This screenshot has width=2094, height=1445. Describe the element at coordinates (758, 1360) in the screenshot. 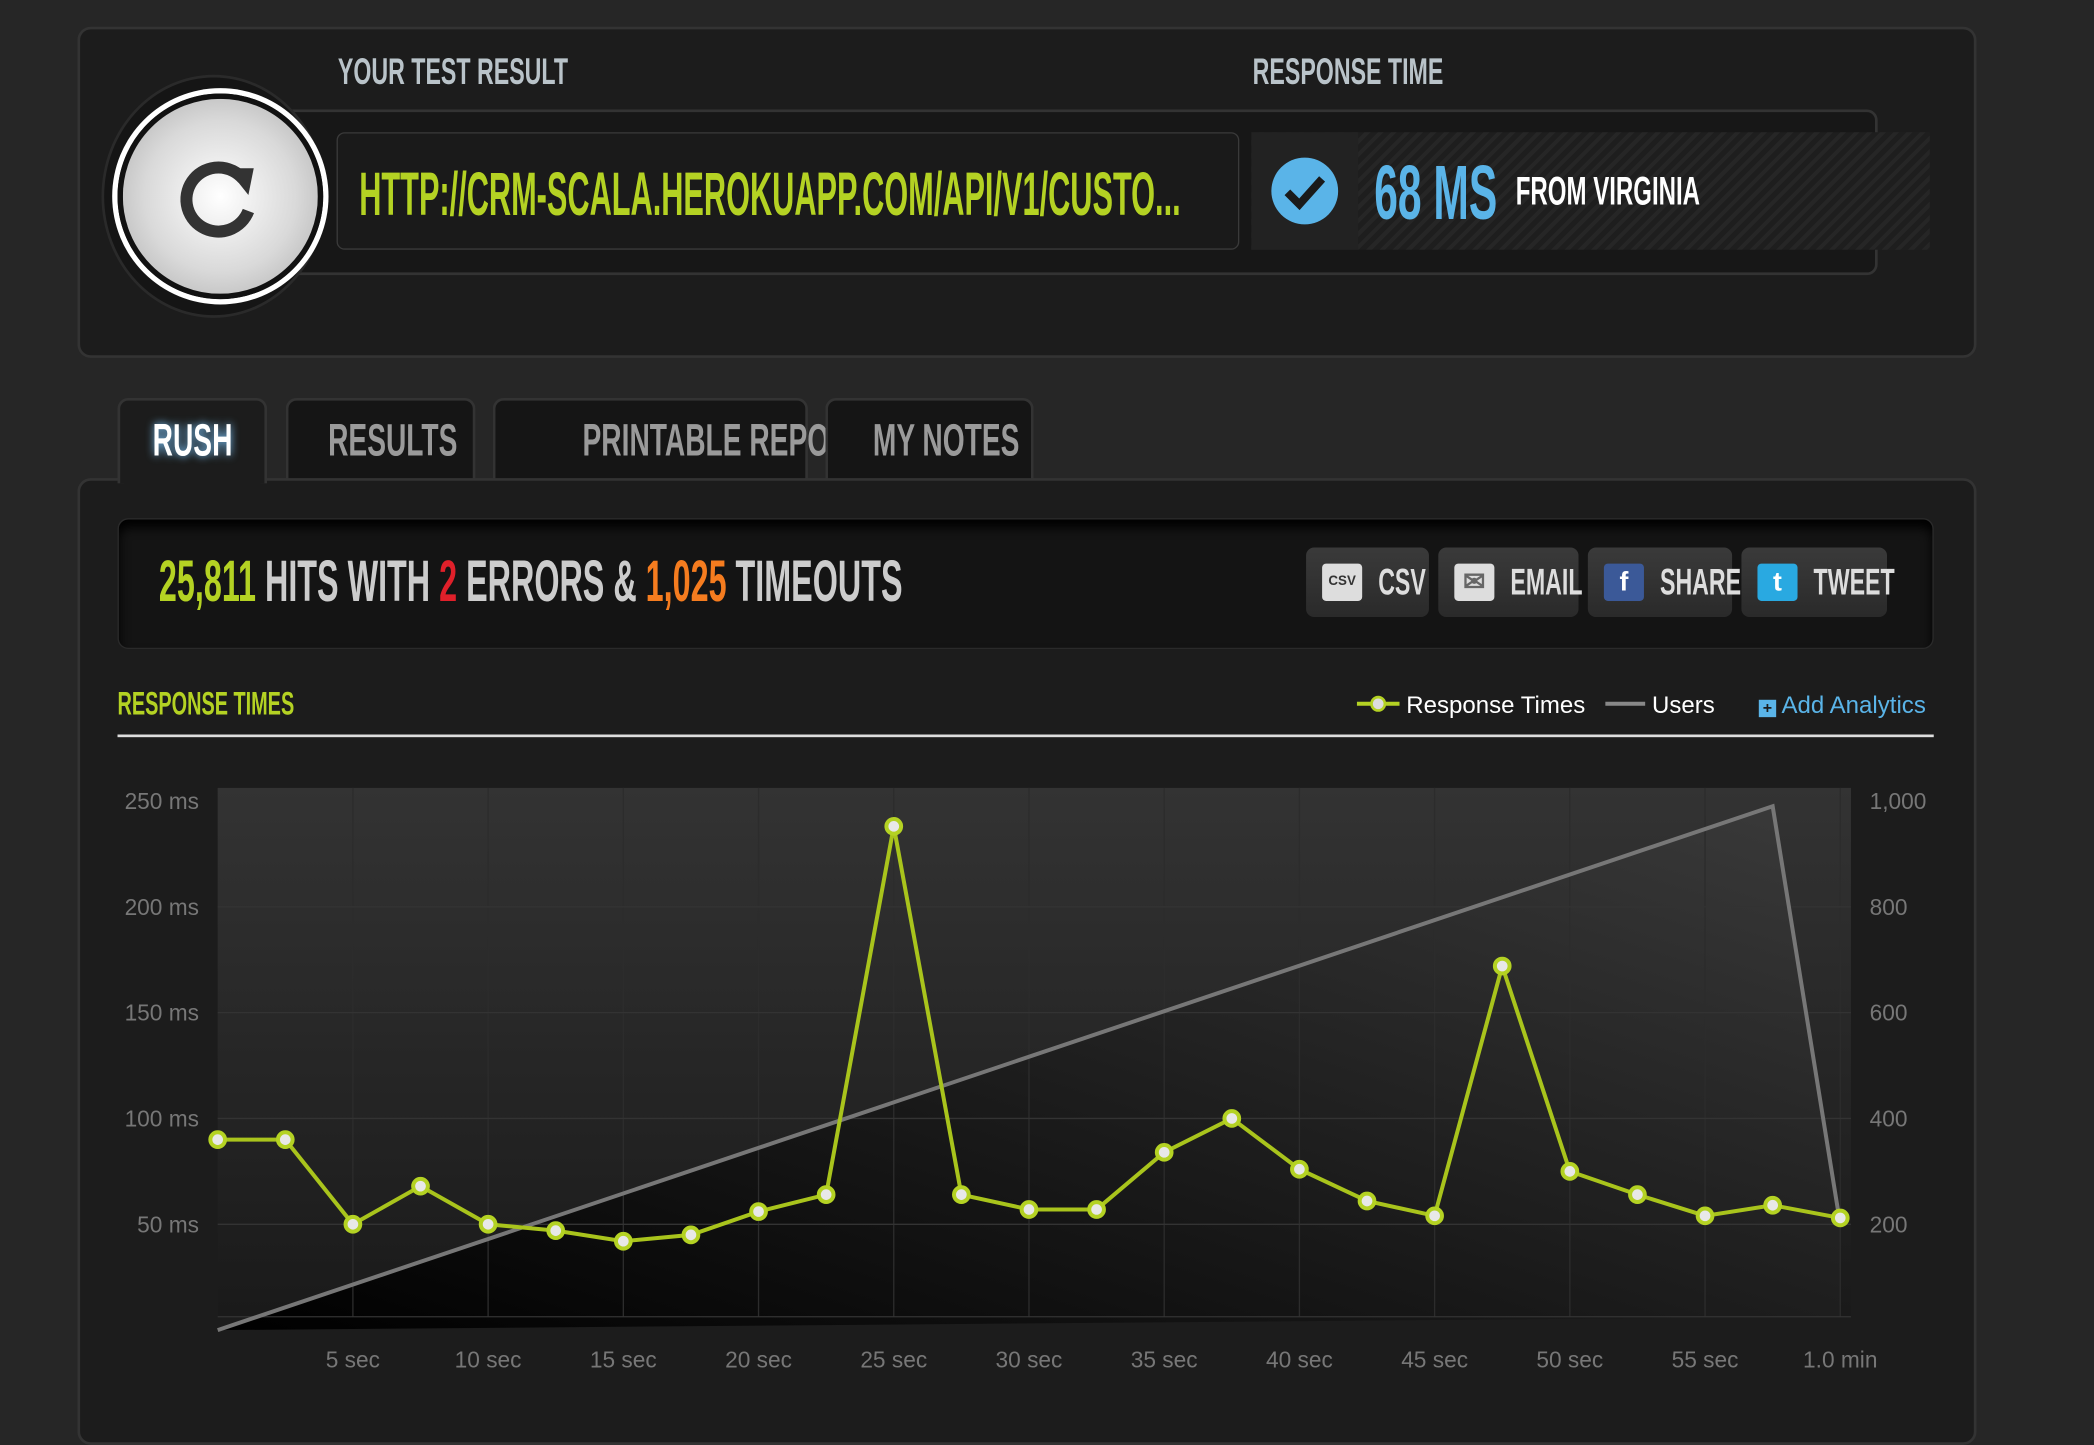

I see `x-tick-label: 20 sec` at that location.